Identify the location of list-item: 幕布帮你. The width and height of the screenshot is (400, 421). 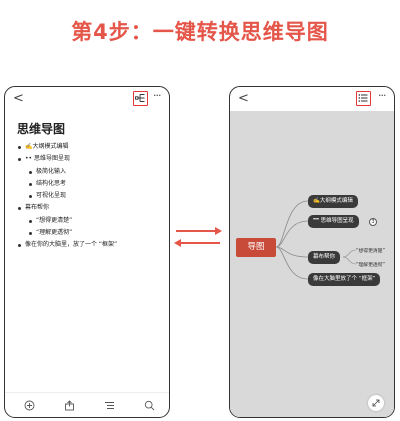
(87, 208).